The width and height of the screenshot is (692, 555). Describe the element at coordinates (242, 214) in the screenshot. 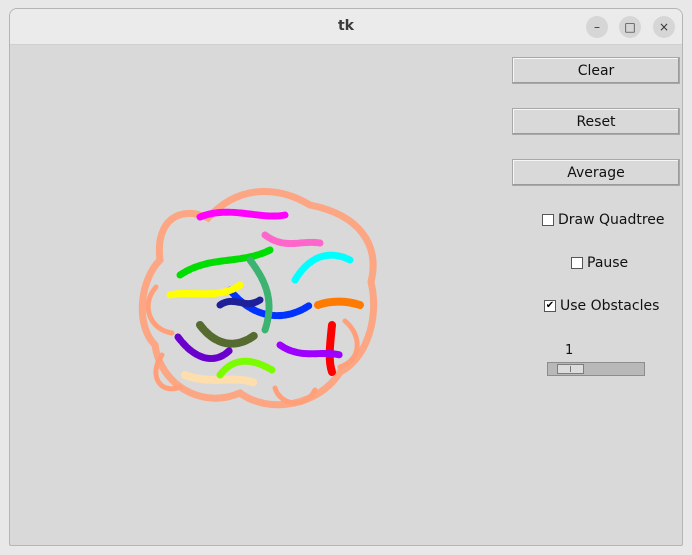

I see `trail-magenta` at that location.